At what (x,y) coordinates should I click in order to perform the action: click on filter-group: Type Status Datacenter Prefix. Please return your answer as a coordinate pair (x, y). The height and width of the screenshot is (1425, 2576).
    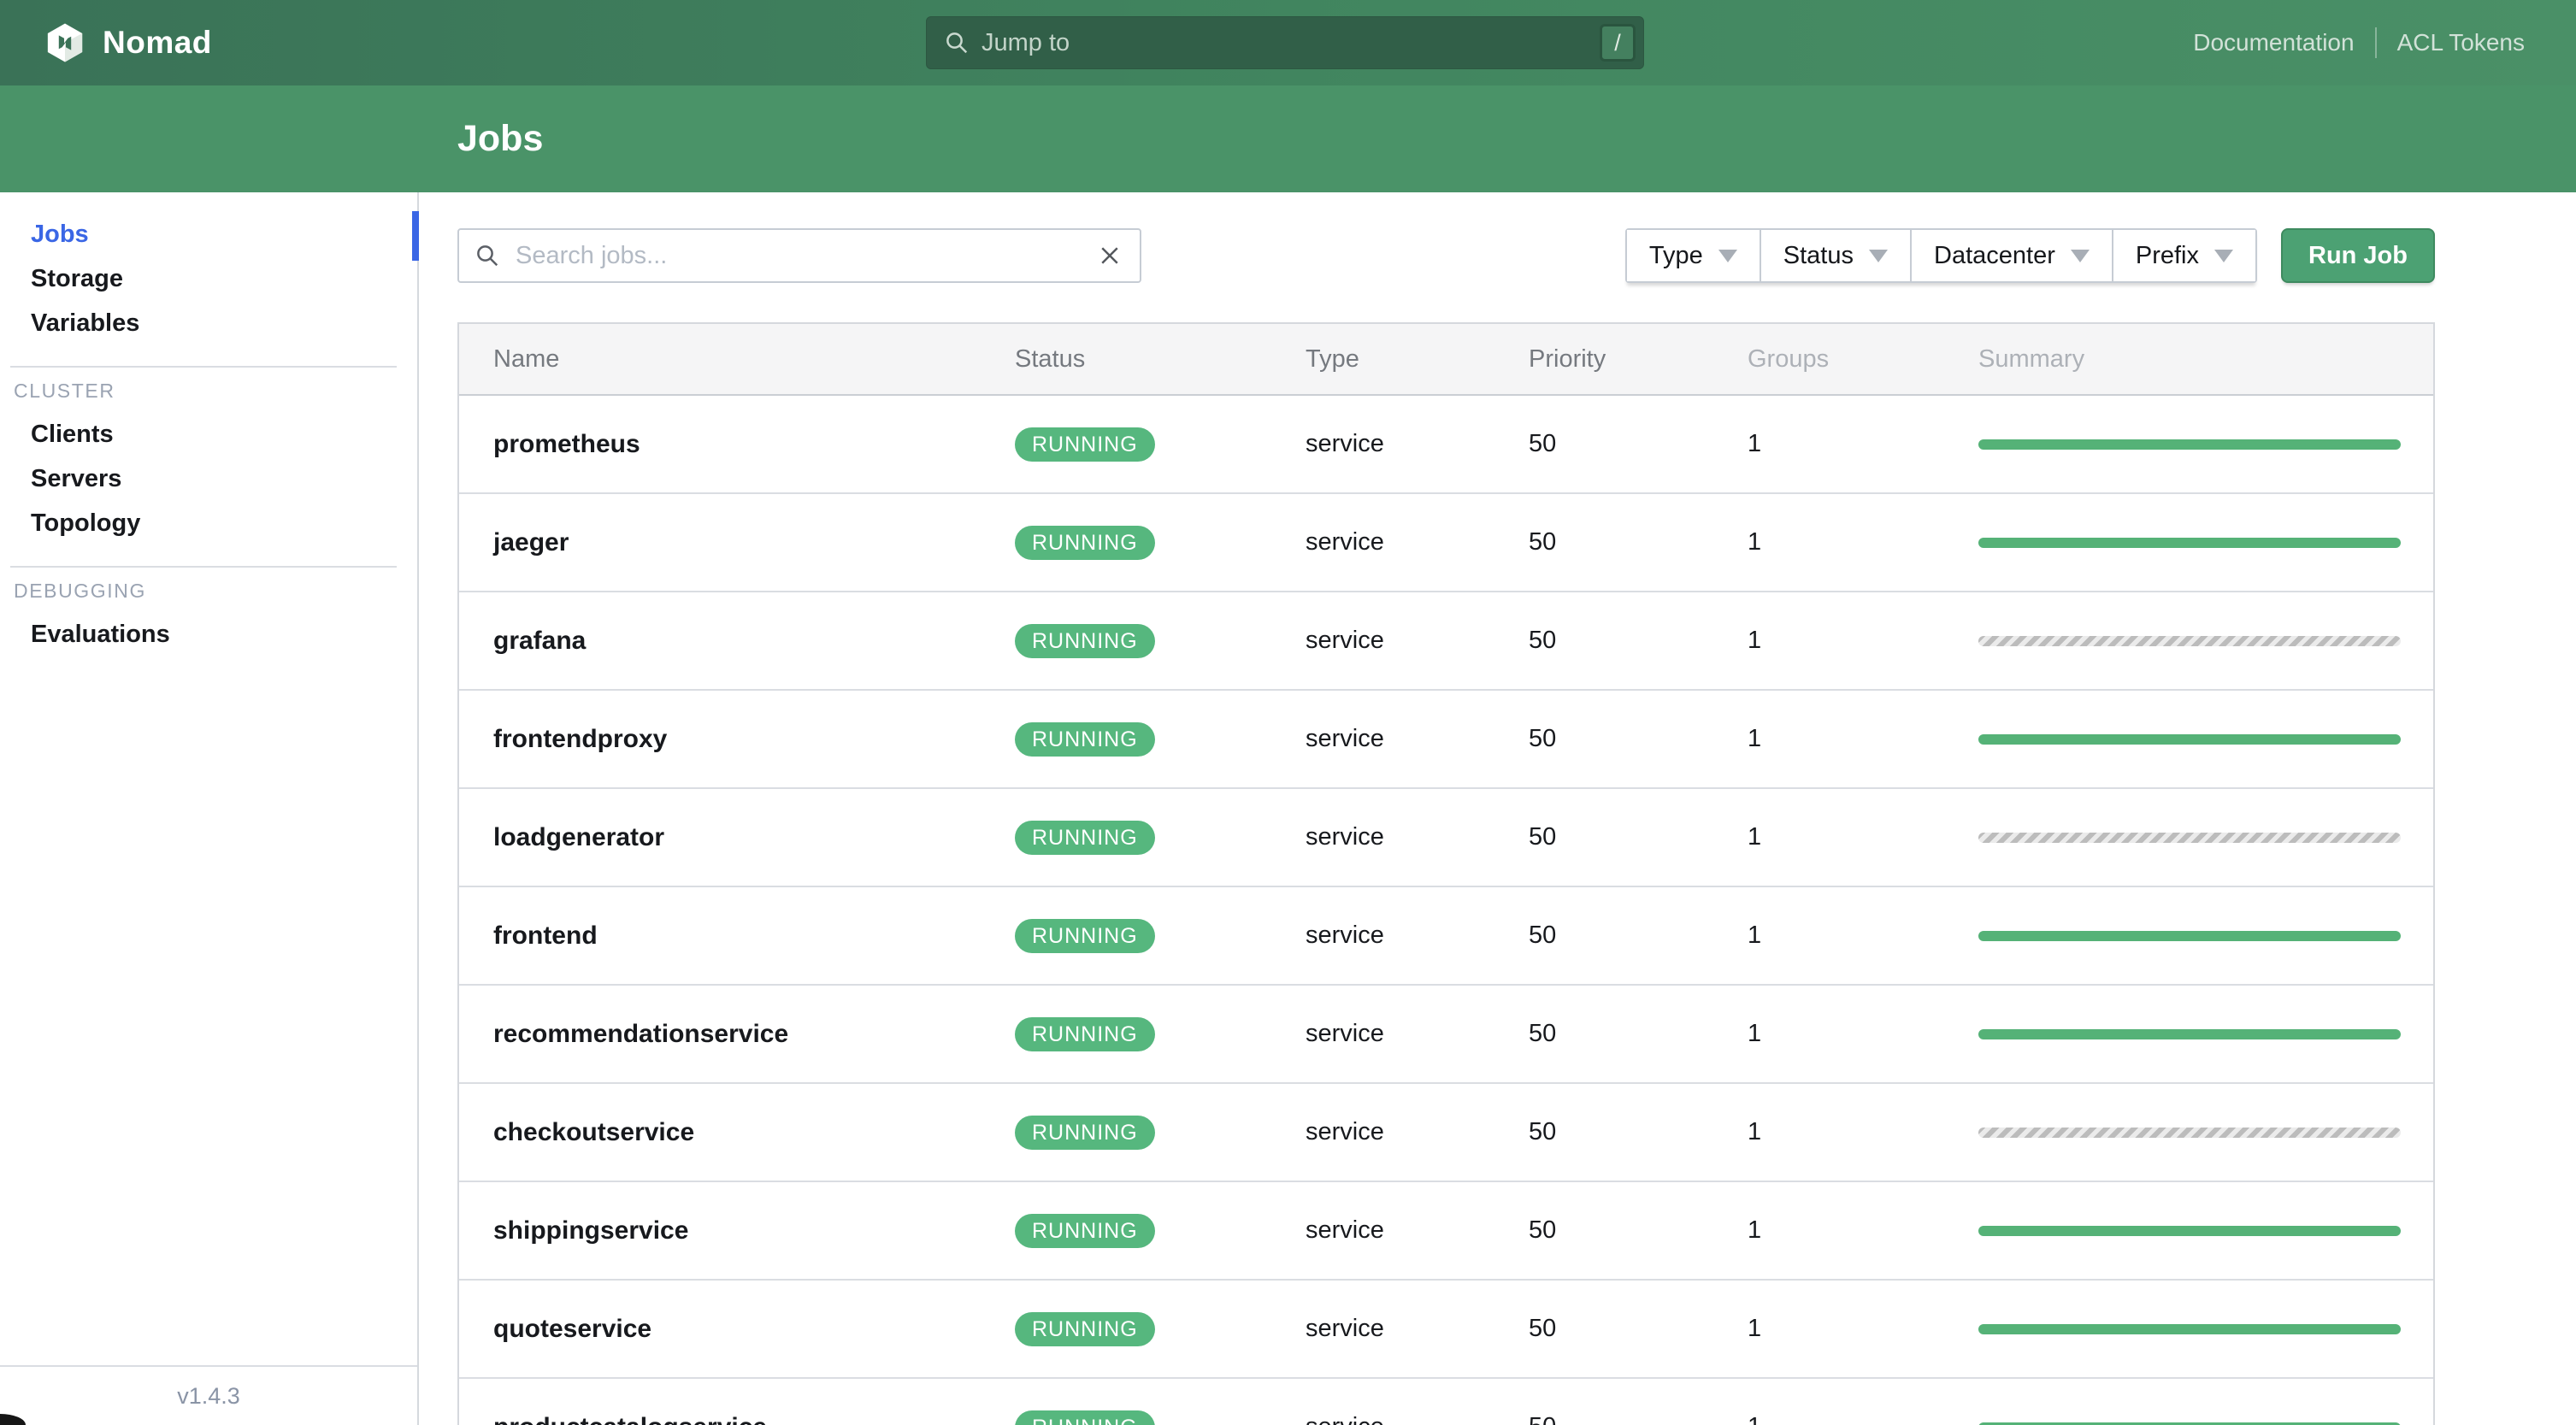
    Looking at the image, I should click on (1940, 255).